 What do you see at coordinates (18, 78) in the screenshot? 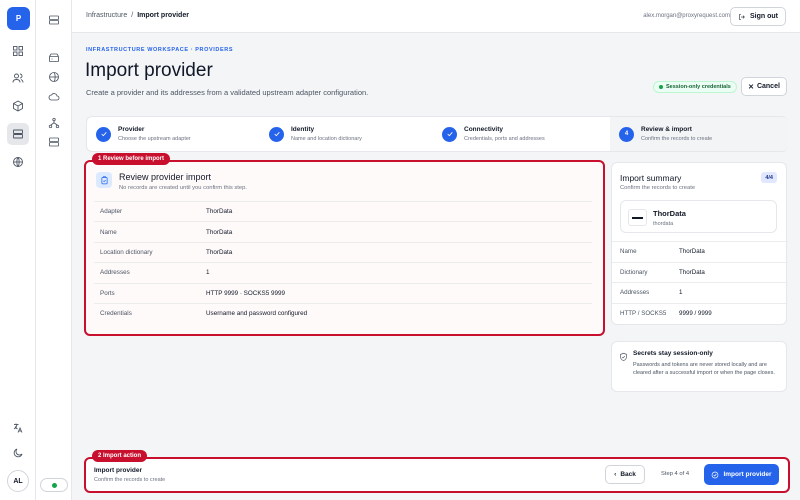
I see `users-icon` at bounding box center [18, 78].